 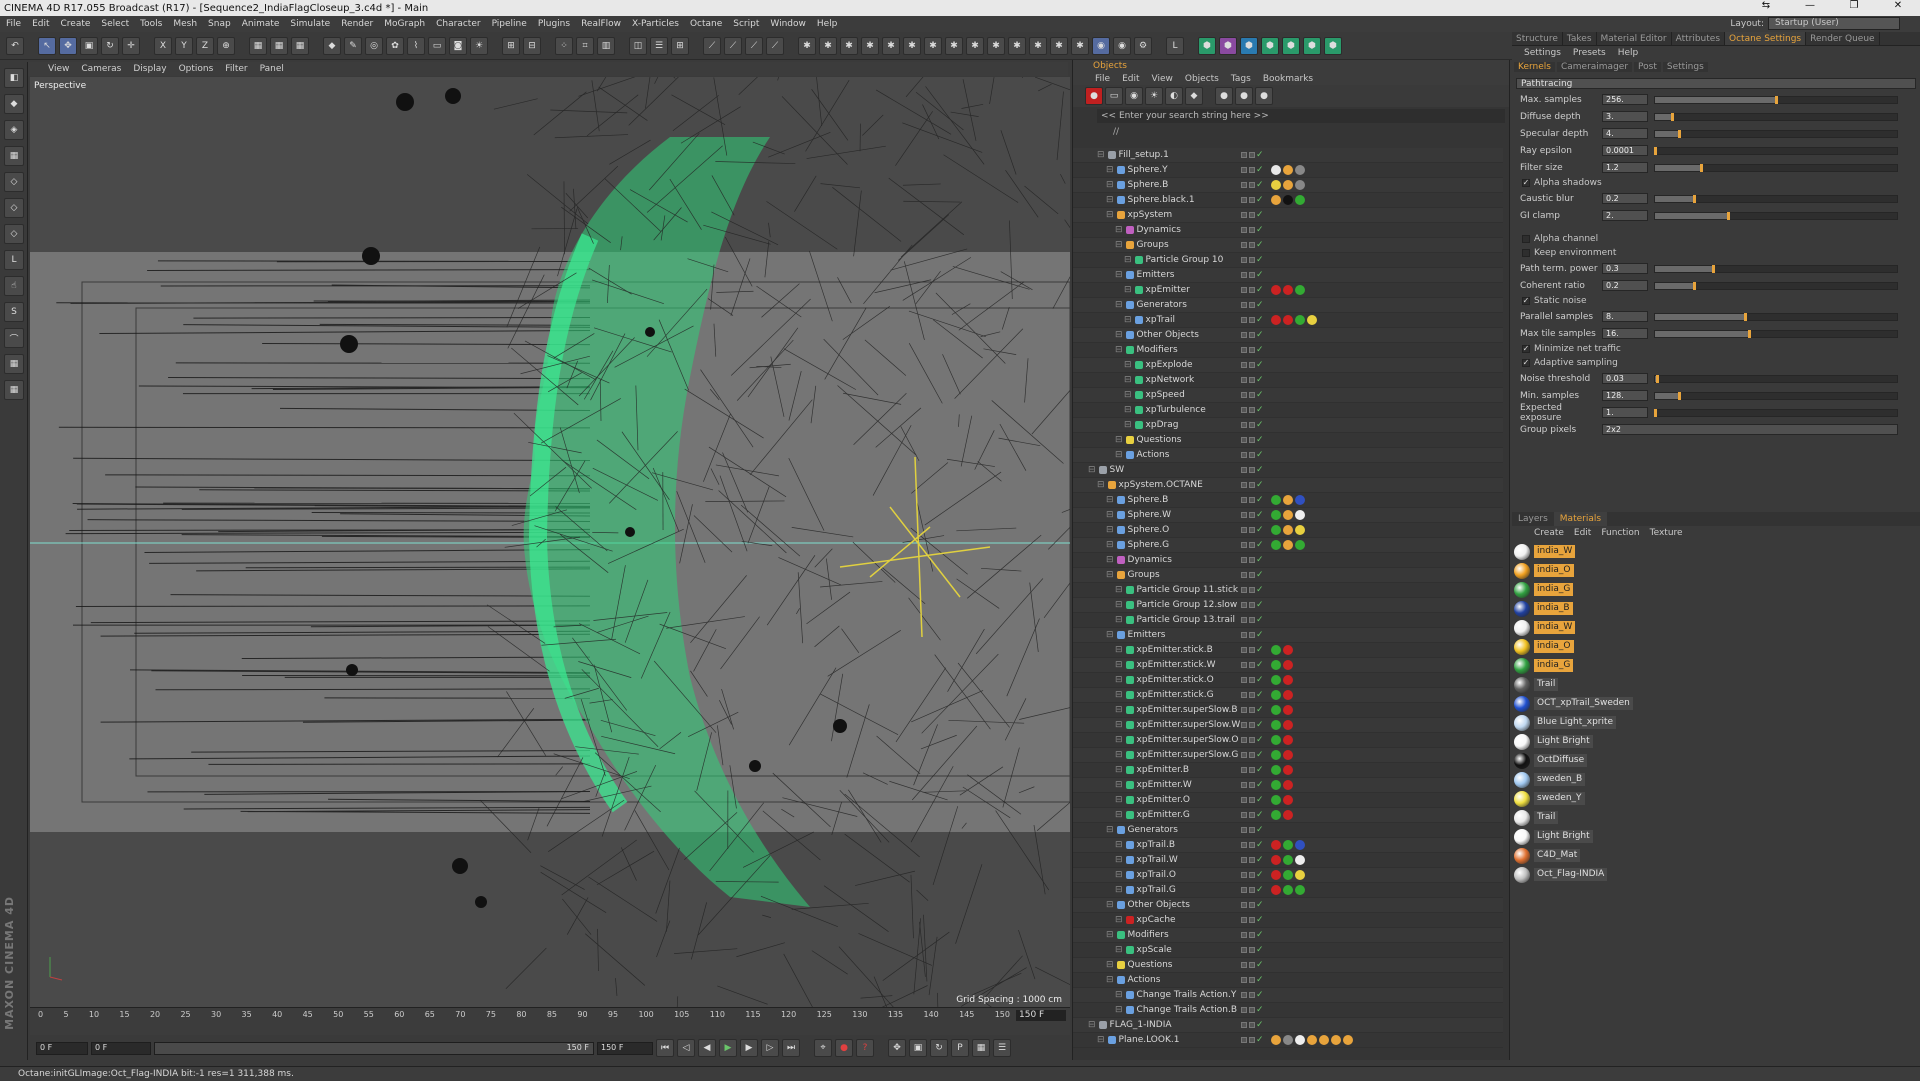 I want to click on menu-mograph: MoGraph, so click(x=404, y=24).